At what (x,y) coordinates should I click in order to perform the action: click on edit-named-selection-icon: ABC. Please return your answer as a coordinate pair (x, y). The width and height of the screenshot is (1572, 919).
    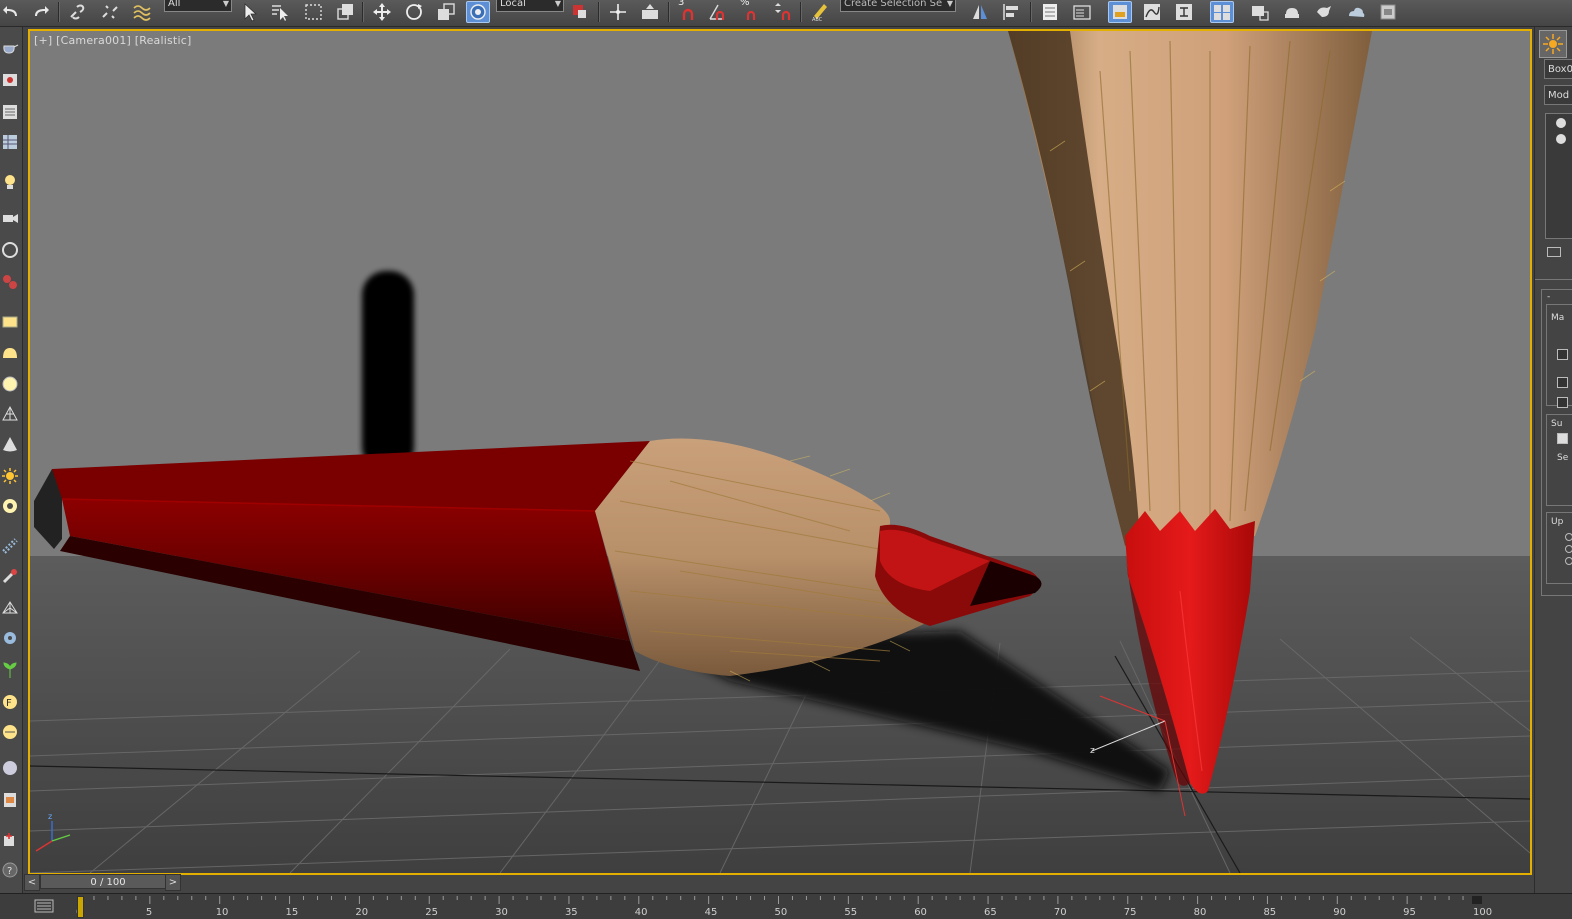
    Looking at the image, I should click on (820, 12).